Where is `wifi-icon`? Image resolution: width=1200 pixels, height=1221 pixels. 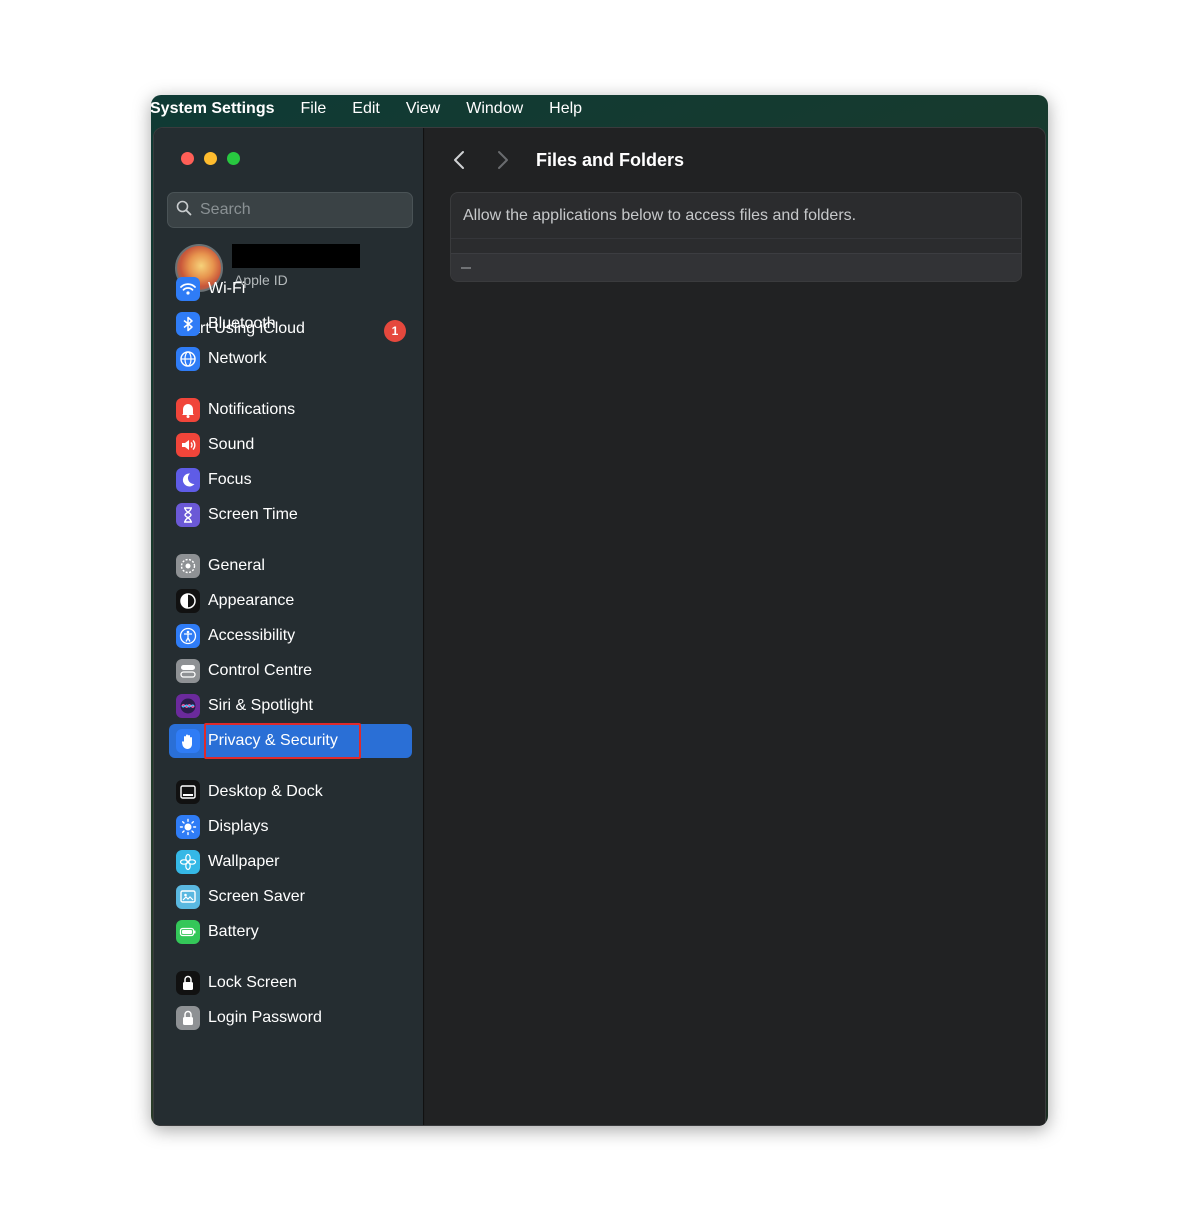 wifi-icon is located at coordinates (188, 289).